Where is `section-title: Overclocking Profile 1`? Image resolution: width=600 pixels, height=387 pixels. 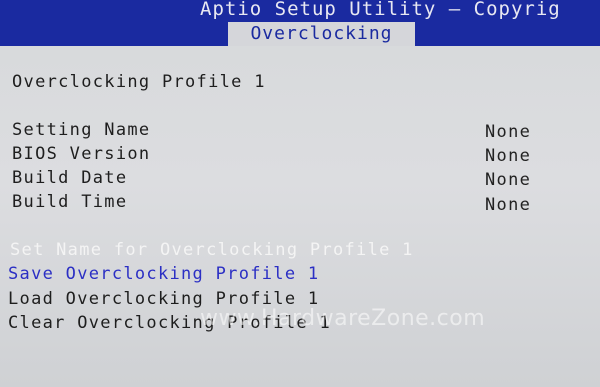
section-title: Overclocking Profile 1 is located at coordinates (139, 82).